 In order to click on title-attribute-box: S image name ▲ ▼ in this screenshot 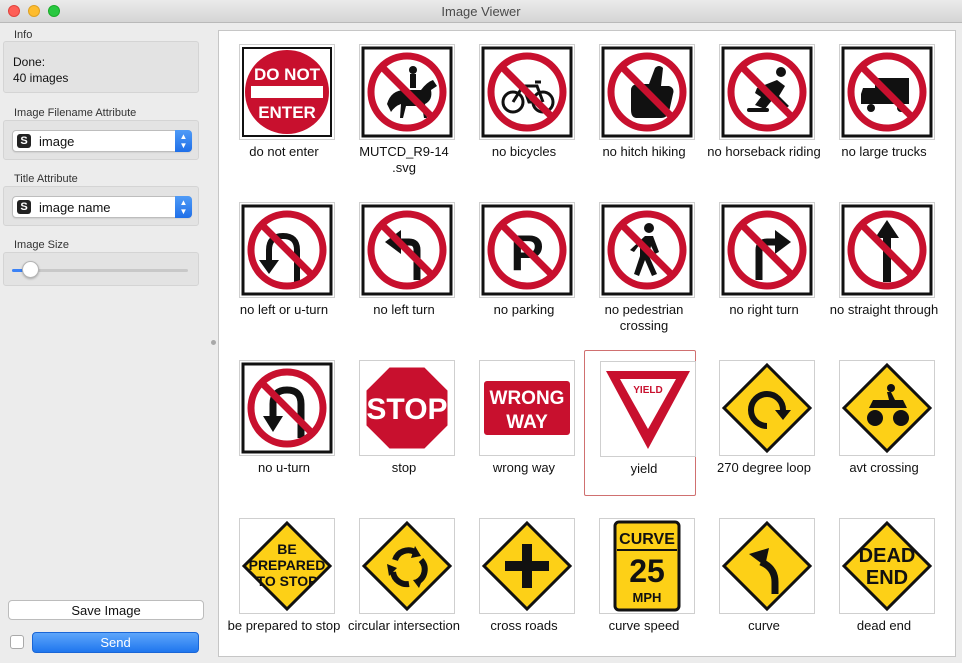, I will do `click(101, 206)`.